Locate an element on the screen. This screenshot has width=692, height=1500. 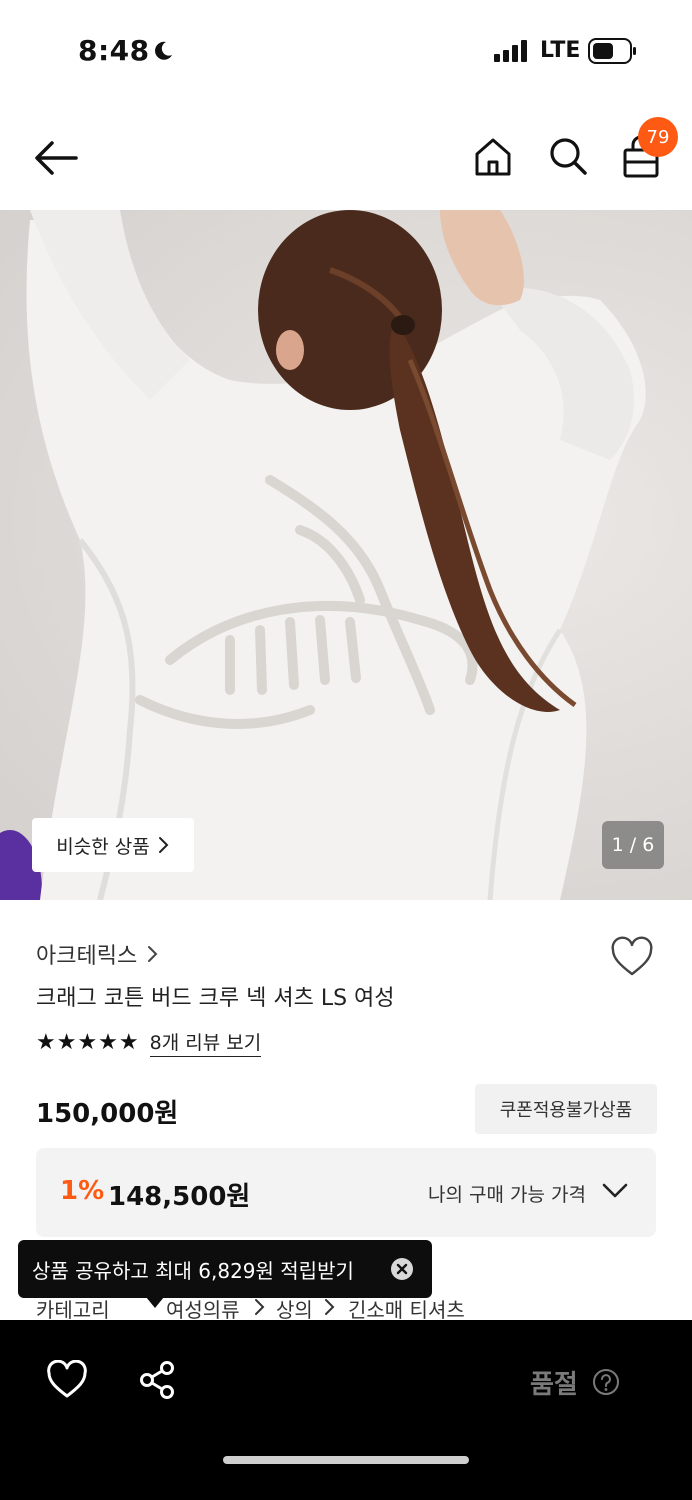
my-price-dropdown: 1% 148,500원 나의 구매 가능 가격 is located at coordinates (346, 1192).